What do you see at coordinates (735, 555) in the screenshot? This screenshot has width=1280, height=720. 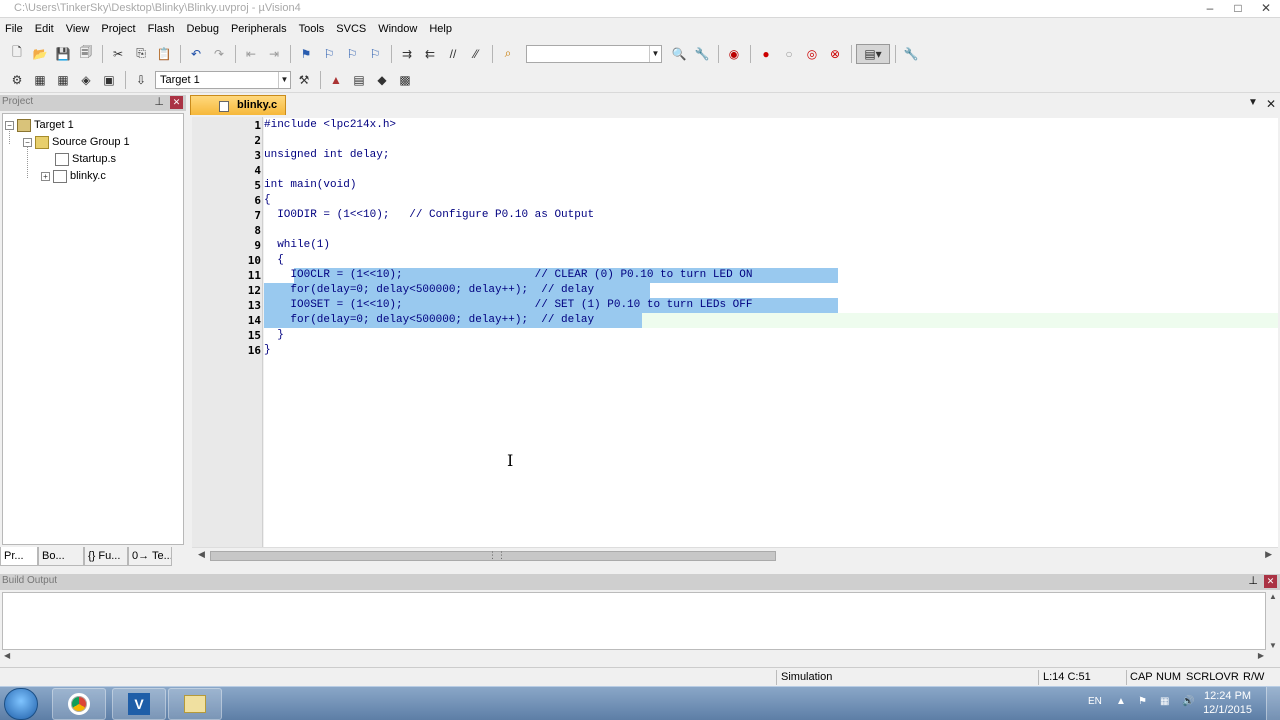 I see `editor-horizontal-scrollbar: ◀ ⋮⋮ ▶` at bounding box center [735, 555].